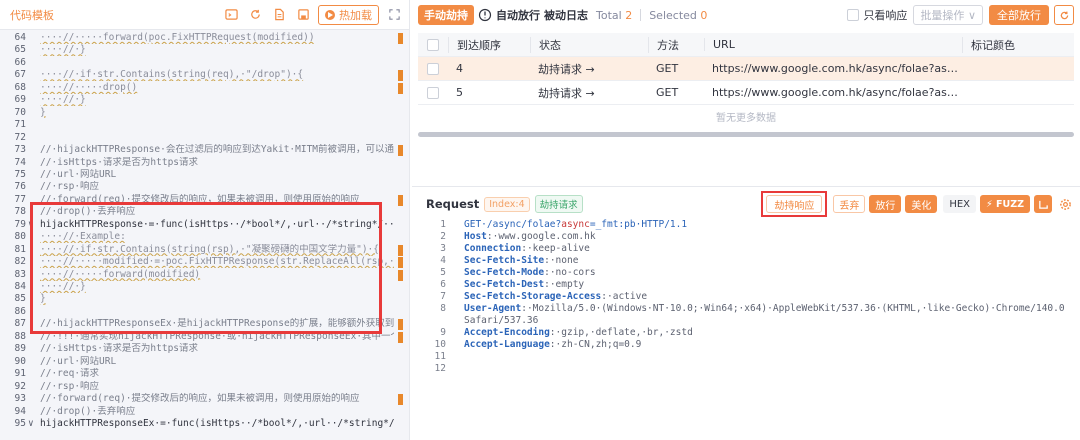  What do you see at coordinates (459, 68) in the screenshot?
I see `row-order: 4` at bounding box center [459, 68].